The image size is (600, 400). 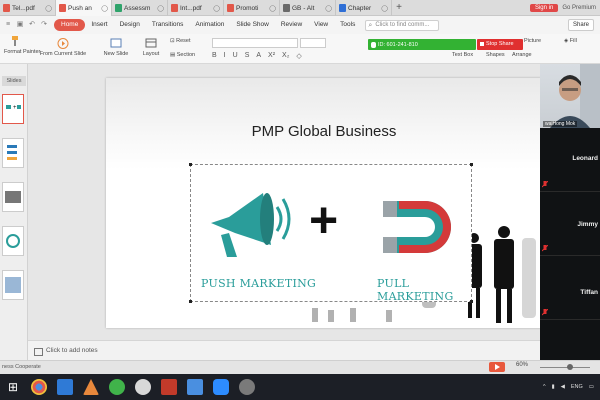 What do you see at coordinates (140, 8) in the screenshot?
I see `document-tab: Assessm ◯` at bounding box center [140, 8].